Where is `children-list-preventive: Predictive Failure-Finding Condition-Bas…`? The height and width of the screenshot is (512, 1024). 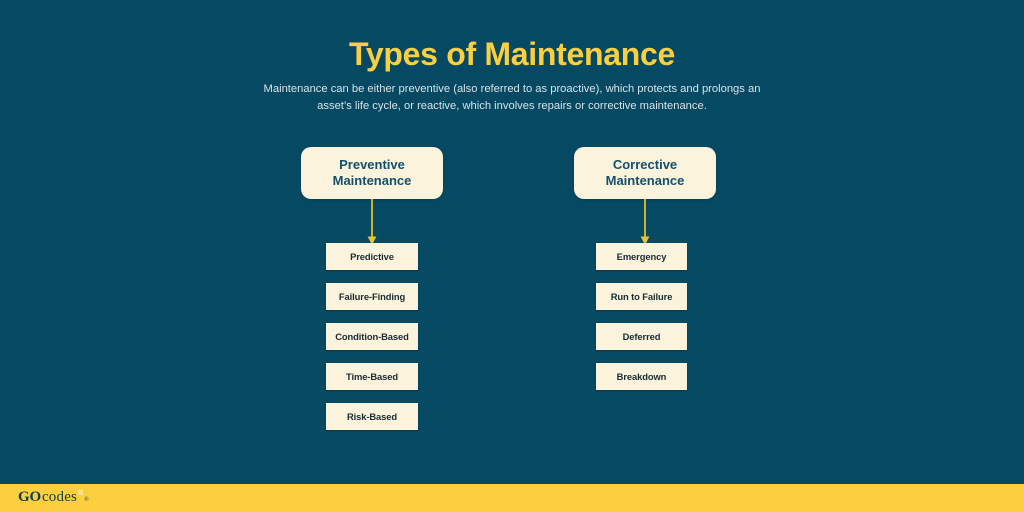
children-list-preventive: Predictive Failure-Finding Condition-Bas… is located at coordinates (372, 343).